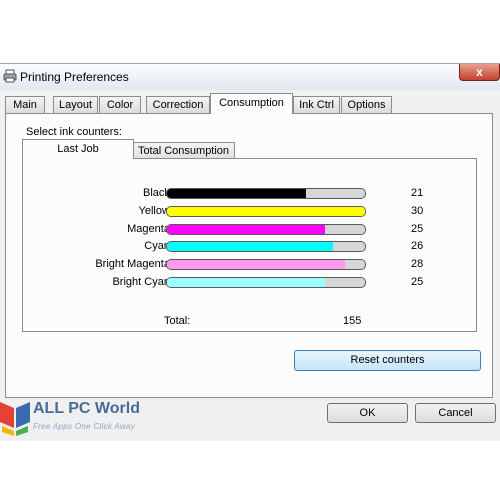  Describe the element at coordinates (367, 413) in the screenshot. I see `ok-button: OK` at that location.